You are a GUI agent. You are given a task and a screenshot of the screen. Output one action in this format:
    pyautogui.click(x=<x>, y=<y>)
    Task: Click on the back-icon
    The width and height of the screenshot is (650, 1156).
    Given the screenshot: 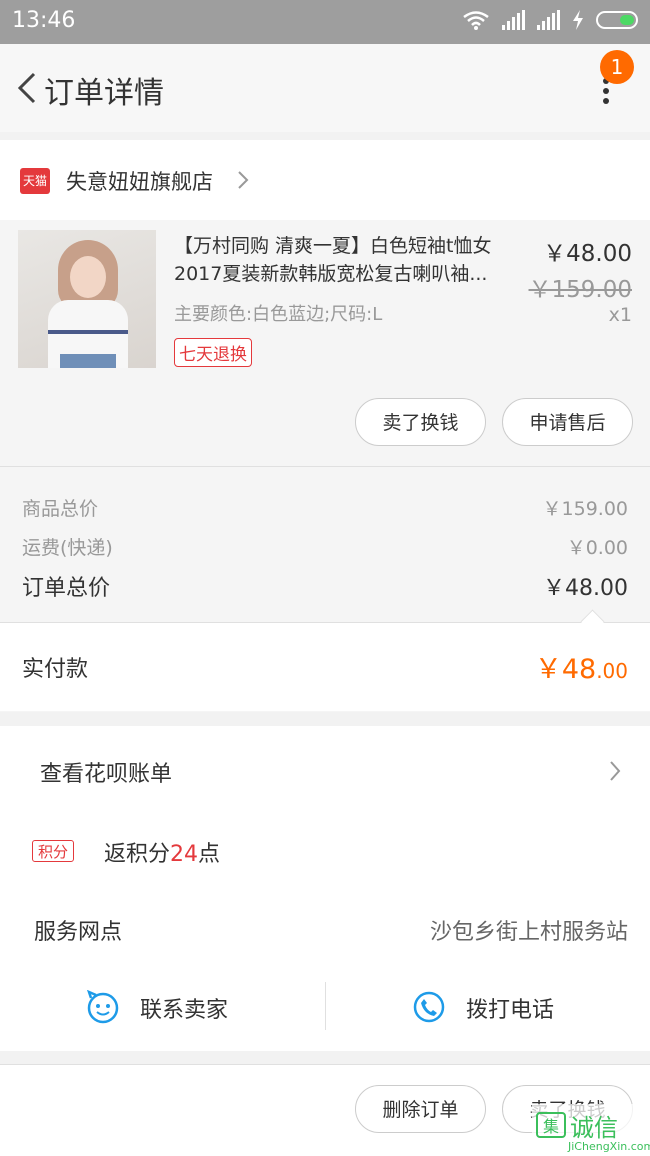 What is the action you would take?
    pyautogui.click(x=28, y=88)
    